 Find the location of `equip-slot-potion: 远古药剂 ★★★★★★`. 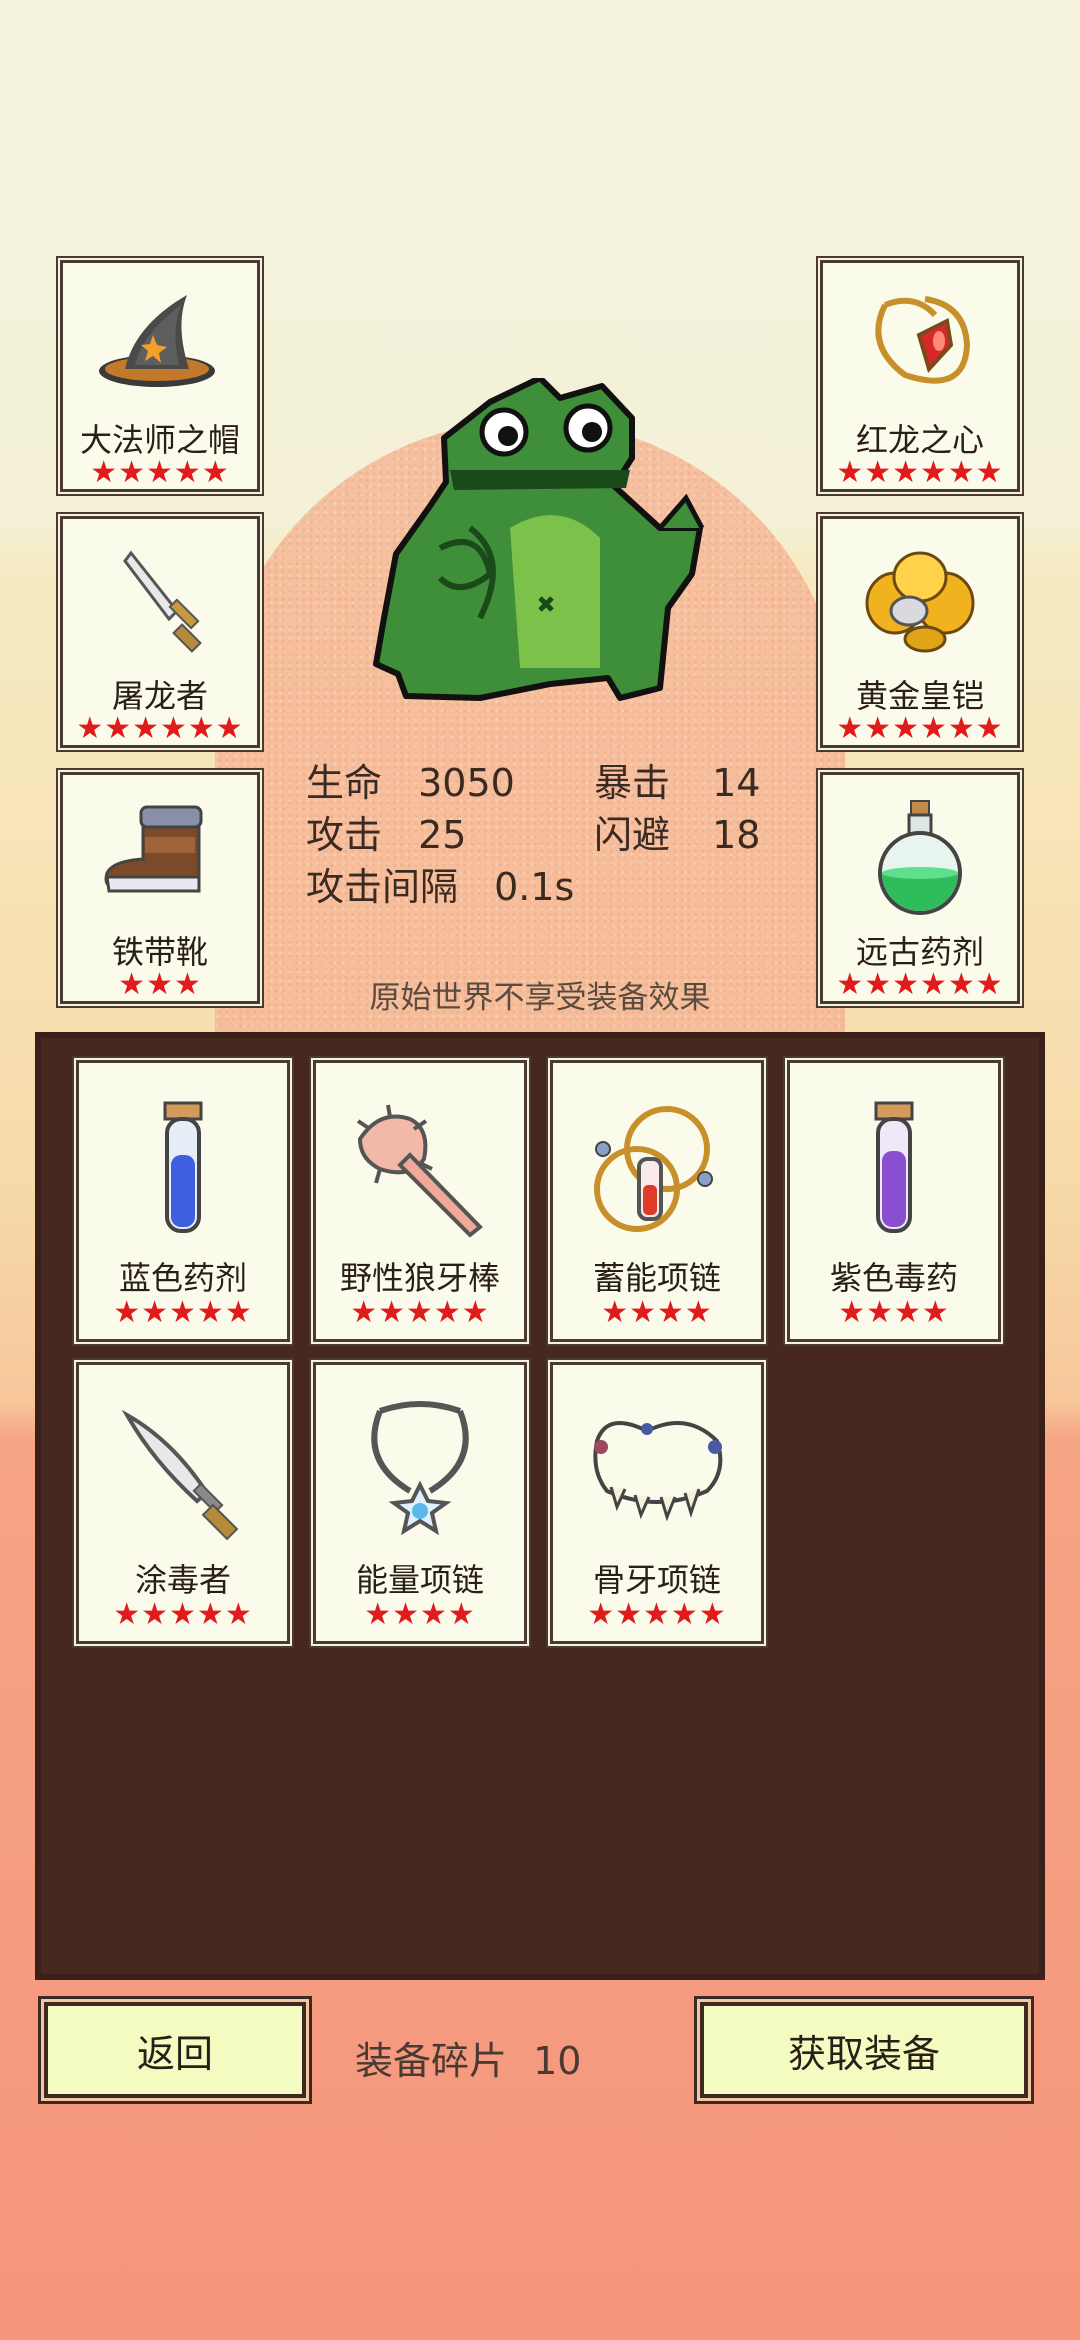

equip-slot-potion: 远古药剂 ★★★★★★ is located at coordinates (920, 888).